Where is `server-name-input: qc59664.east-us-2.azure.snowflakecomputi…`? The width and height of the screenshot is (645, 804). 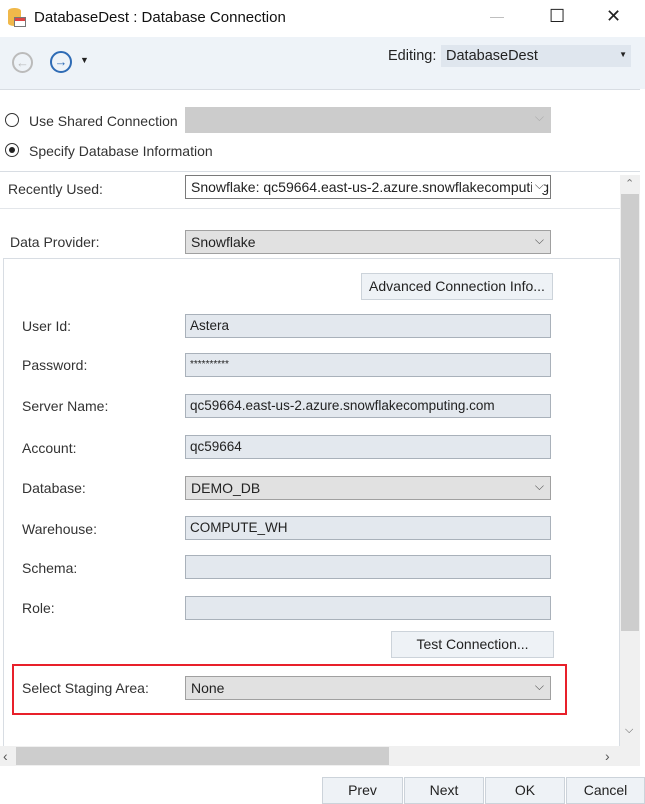 server-name-input: qc59664.east-us-2.azure.snowflakecomputi… is located at coordinates (368, 406).